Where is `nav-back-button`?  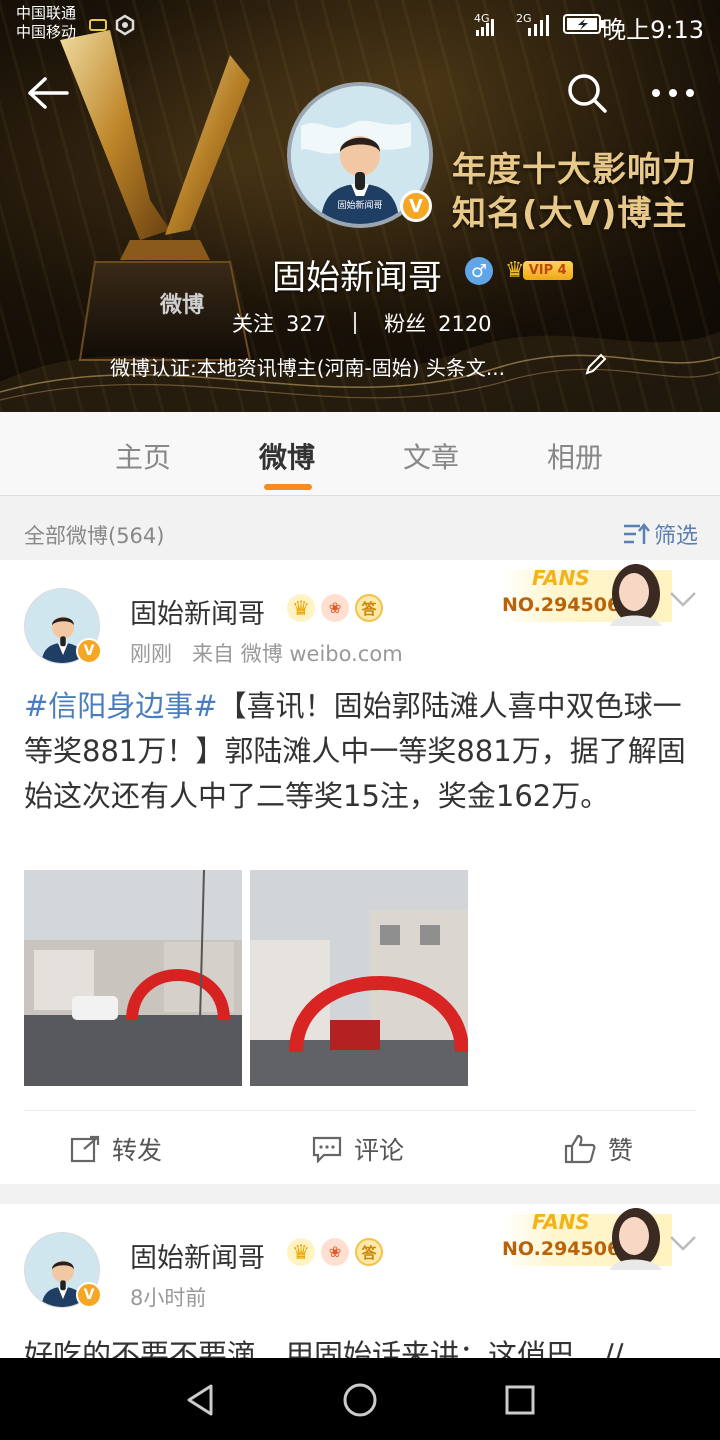
nav-back-button is located at coordinates (200, 1400).